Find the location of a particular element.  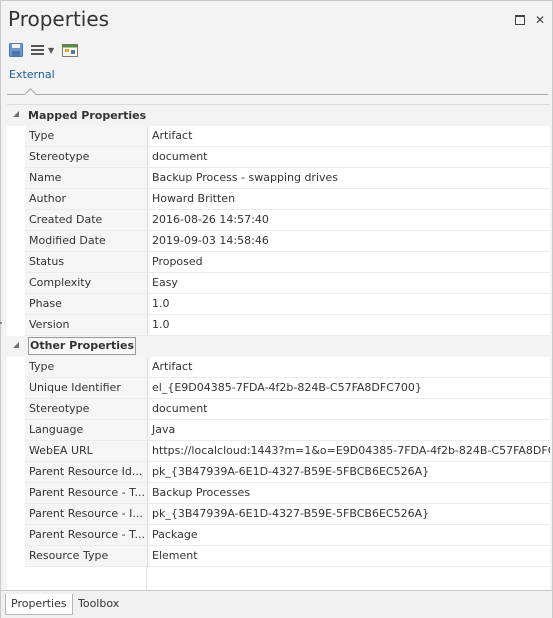

property-name: Name is located at coordinates (87, 178).